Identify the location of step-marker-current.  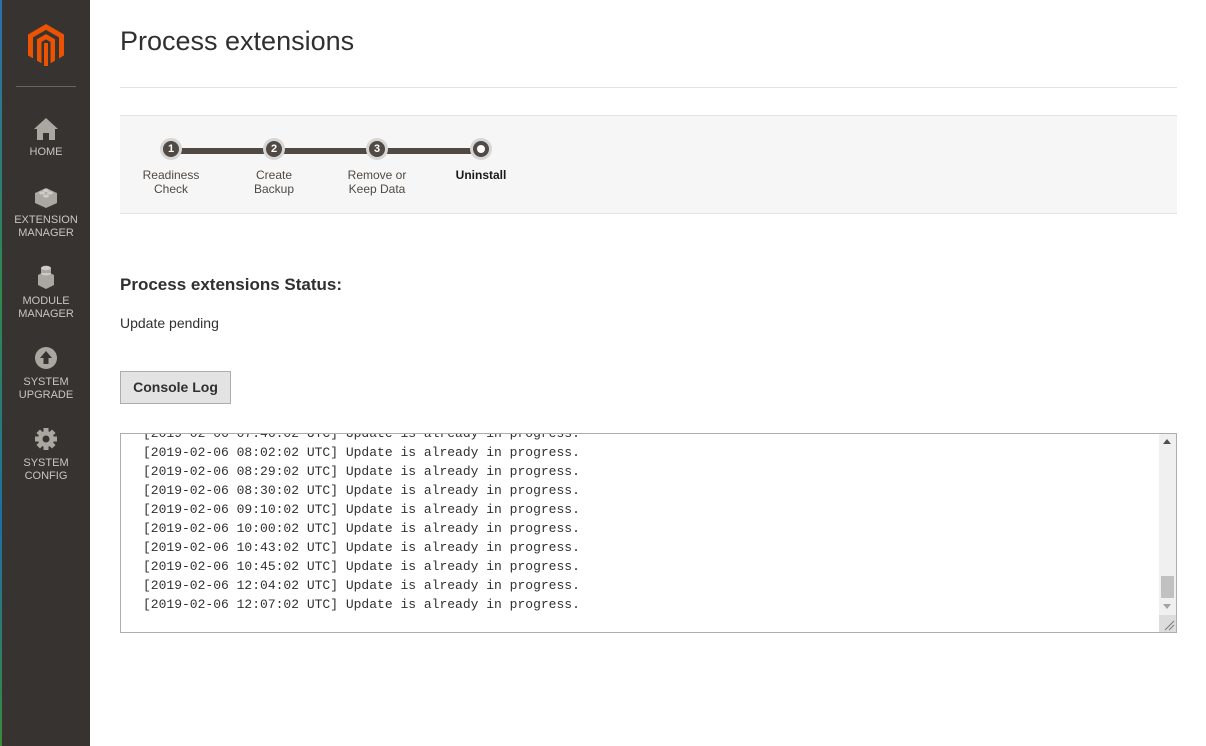
(481, 149).